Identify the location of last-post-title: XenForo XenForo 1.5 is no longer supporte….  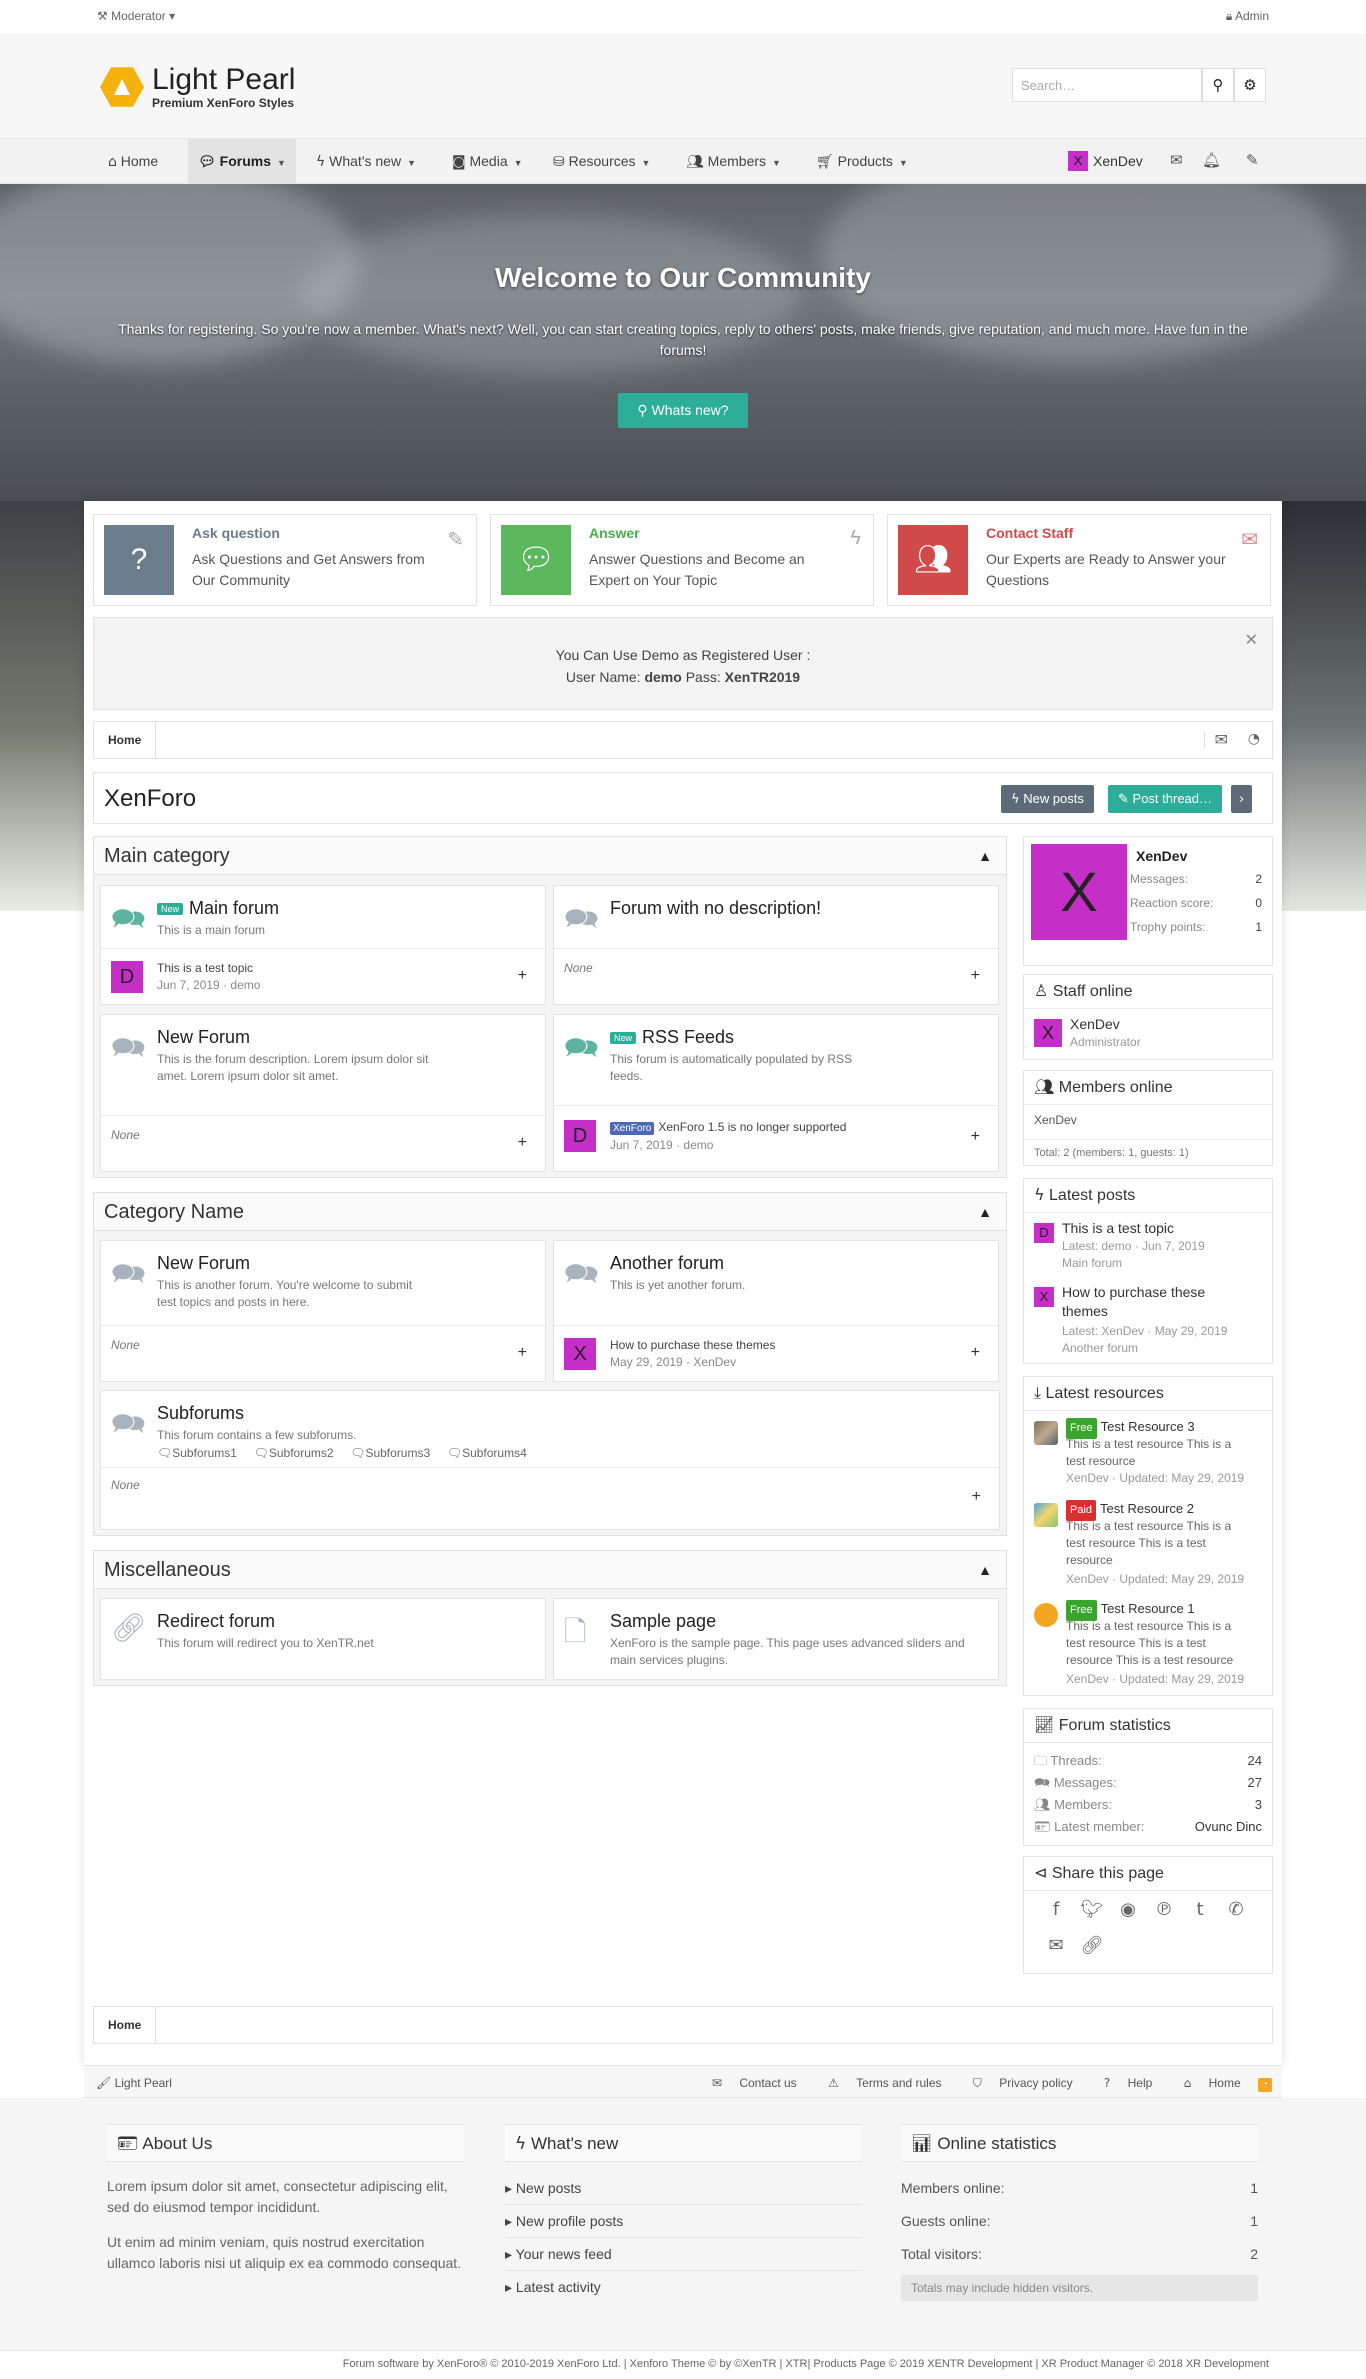
(728, 1127).